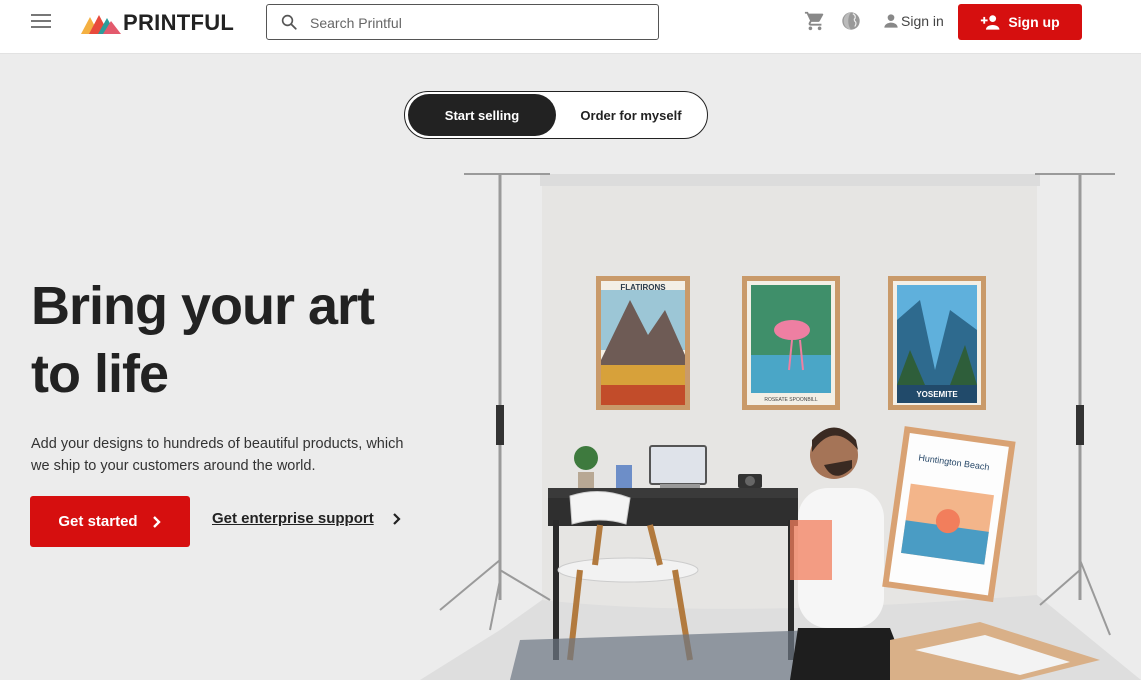 The height and width of the screenshot is (680, 1141). Describe the element at coordinates (891, 21) in the screenshot. I see `person-icon` at that location.